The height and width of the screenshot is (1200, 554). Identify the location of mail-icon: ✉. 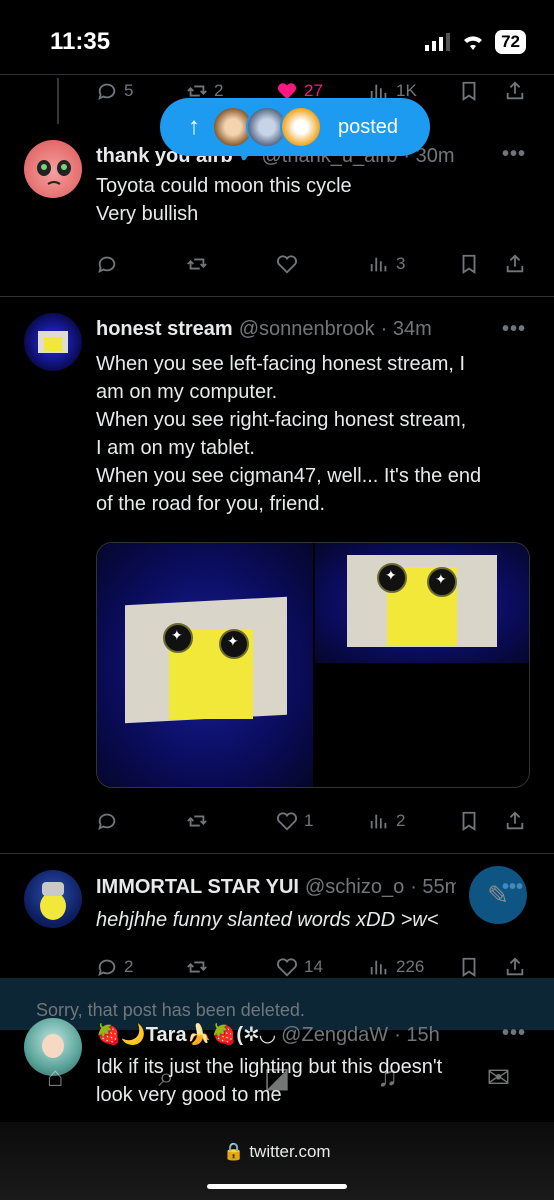
(499, 1078).